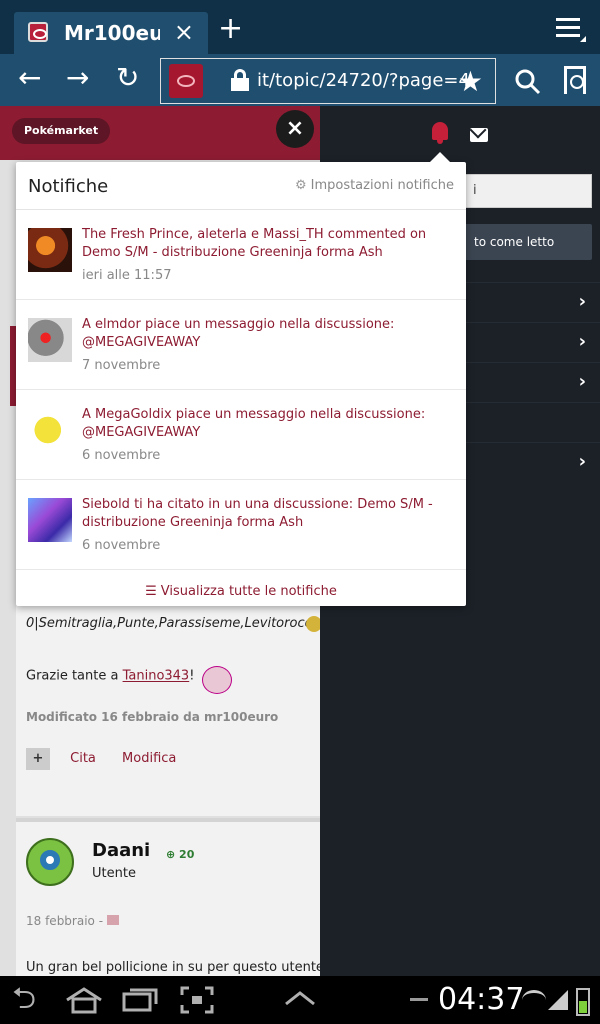 This screenshot has width=600, height=1024. Describe the element at coordinates (112, 759) in the screenshot. I see `post-actions: + Cita Modifica` at that location.